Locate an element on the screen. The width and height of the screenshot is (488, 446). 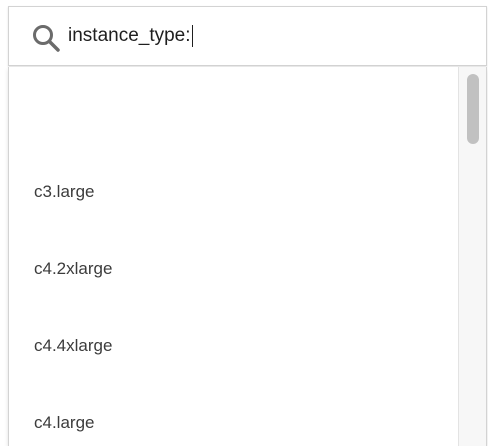
scrollbar-track is located at coordinates (472, 256).